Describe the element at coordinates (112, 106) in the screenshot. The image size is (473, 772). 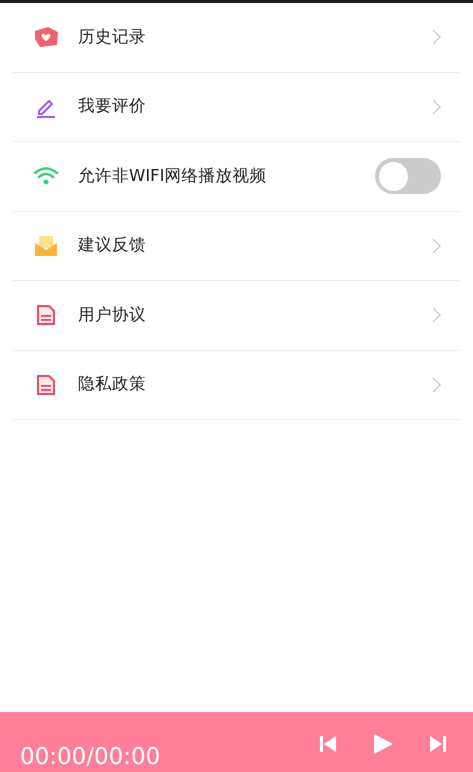
I see `menu-label: 我要评价` at that location.